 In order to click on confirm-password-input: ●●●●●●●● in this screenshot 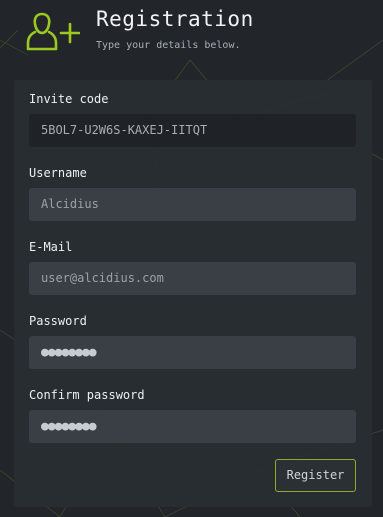, I will do `click(192, 426)`.